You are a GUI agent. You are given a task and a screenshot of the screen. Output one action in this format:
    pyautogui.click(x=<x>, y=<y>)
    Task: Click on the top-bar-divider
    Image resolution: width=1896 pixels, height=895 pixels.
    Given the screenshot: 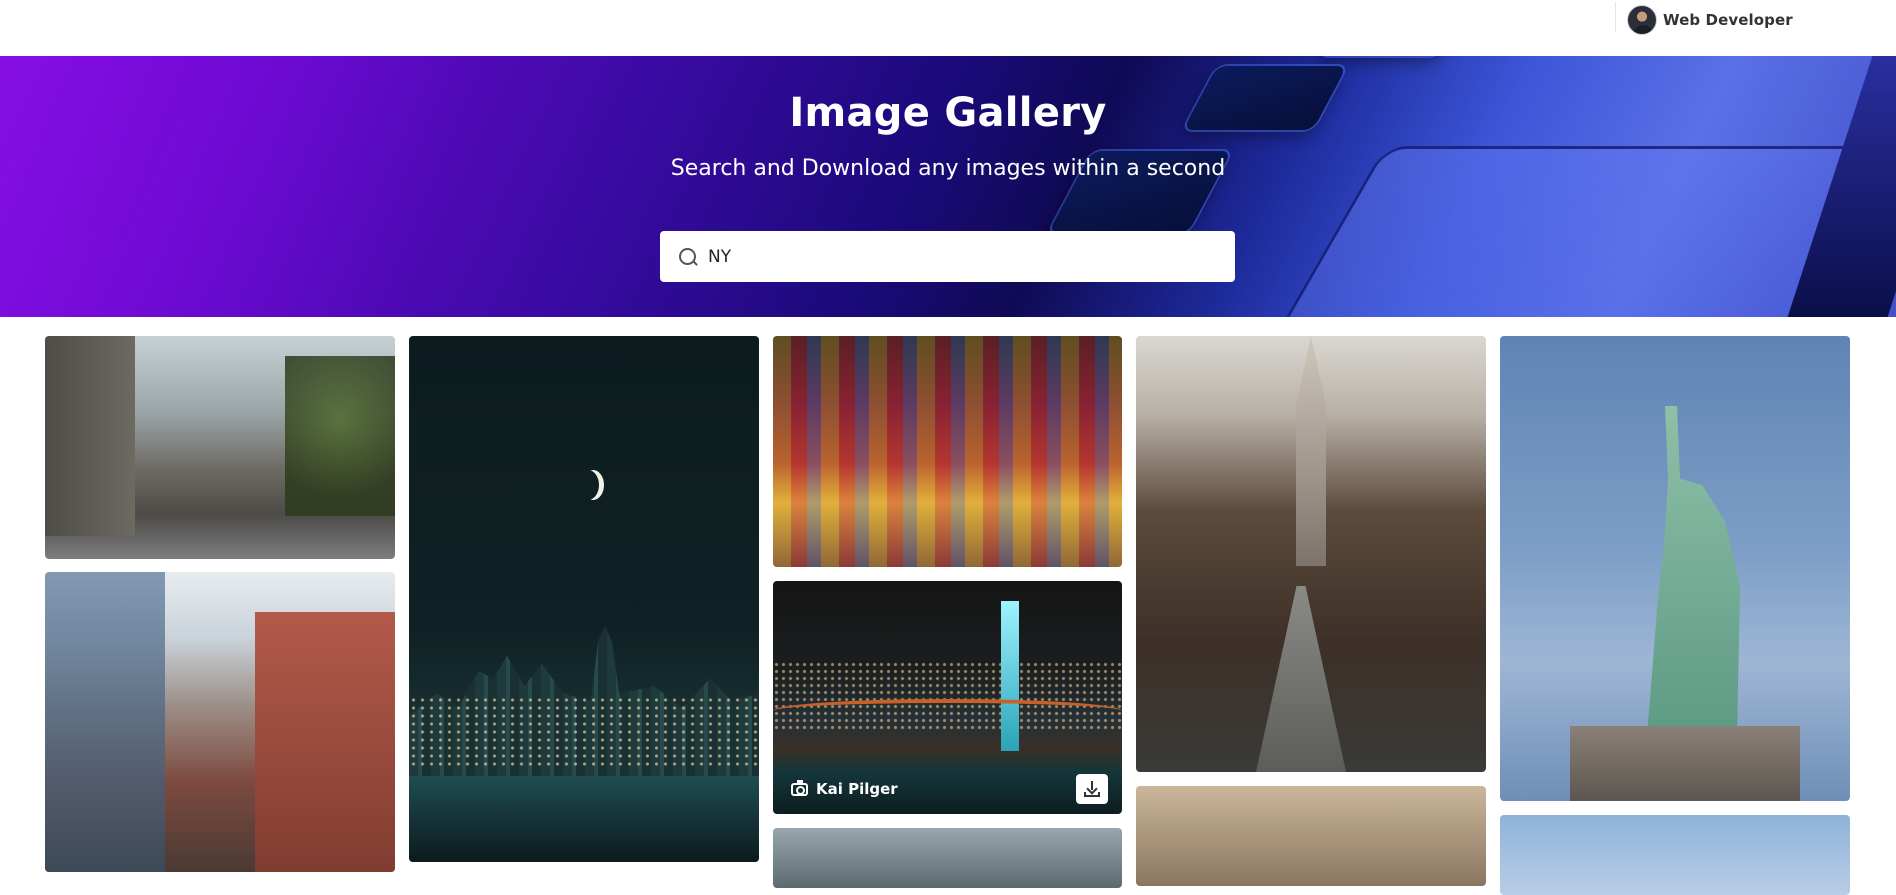 What is the action you would take?
    pyautogui.click(x=1615, y=17)
    